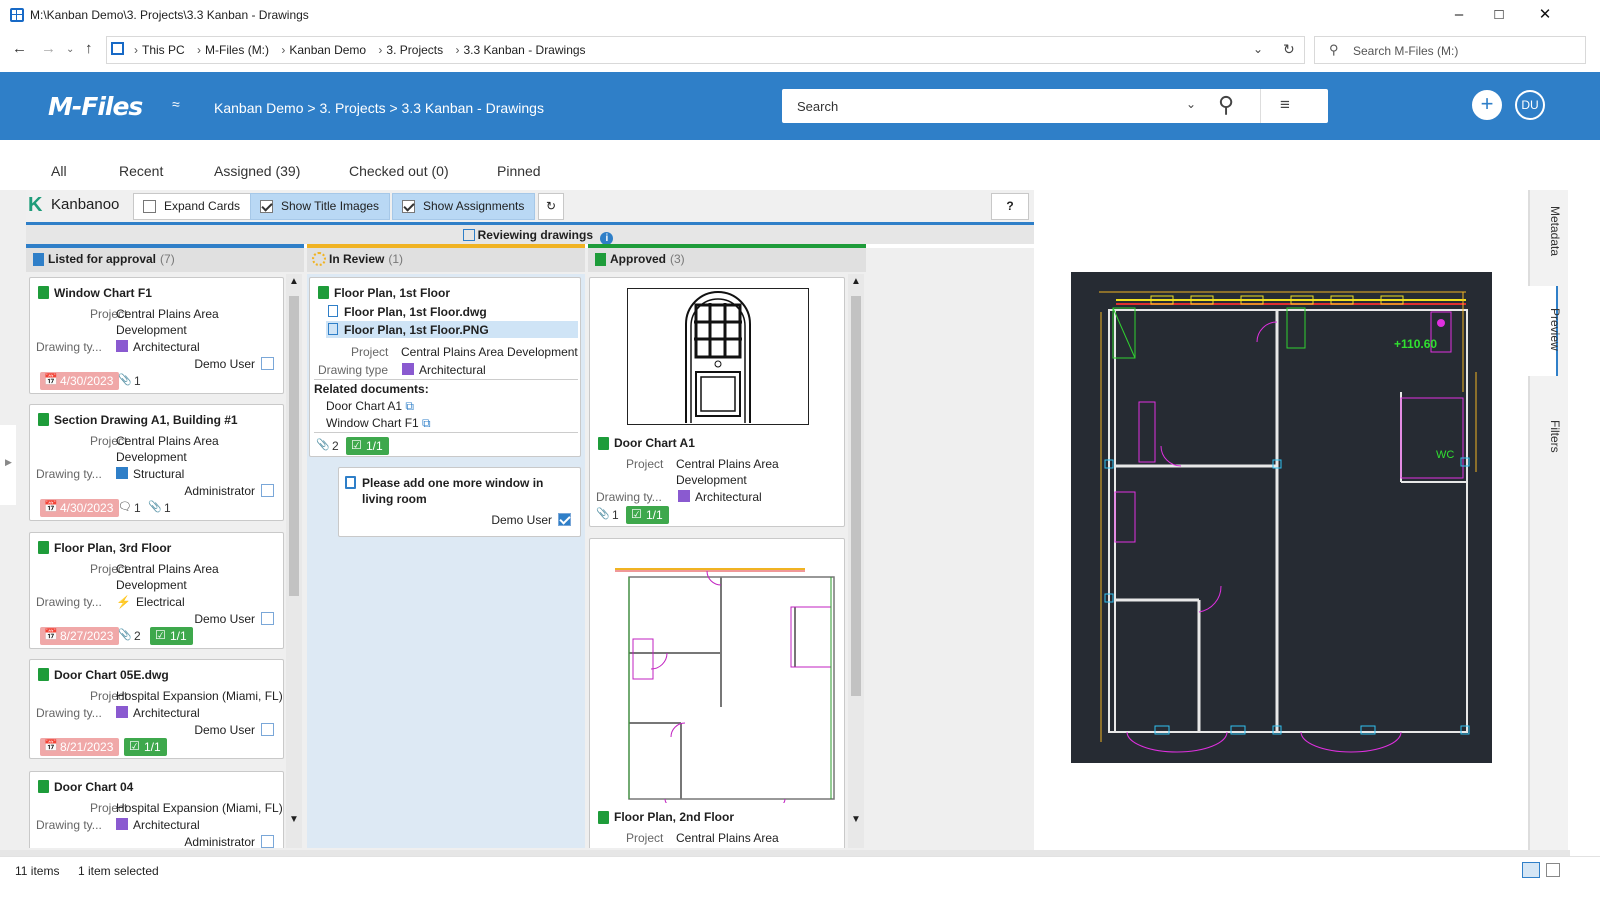 This screenshot has height=900, width=1600. Describe the element at coordinates (392, 293) in the screenshot. I see `card-title: Floor Plan, 1st Floor` at that location.